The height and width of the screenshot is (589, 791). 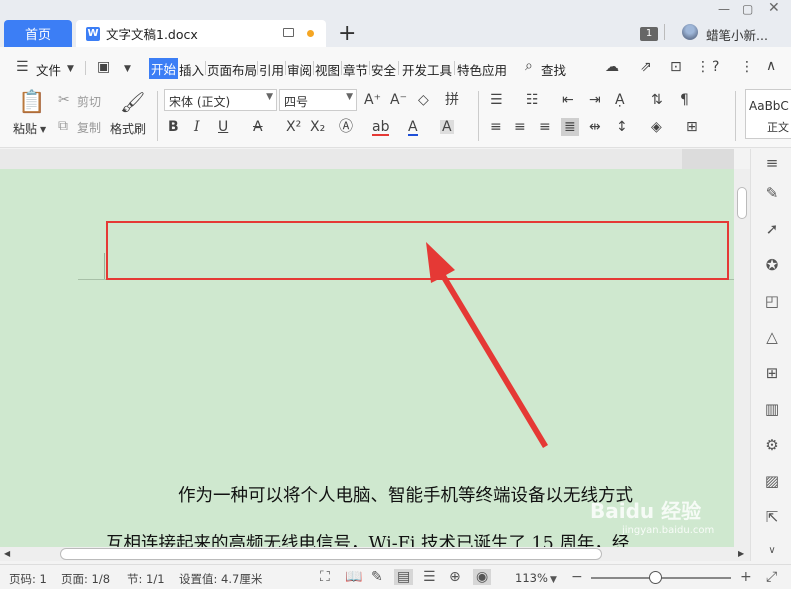 What do you see at coordinates (595, 127) in the screenshot?
I see `distribute-icon: ⇹` at bounding box center [595, 127].